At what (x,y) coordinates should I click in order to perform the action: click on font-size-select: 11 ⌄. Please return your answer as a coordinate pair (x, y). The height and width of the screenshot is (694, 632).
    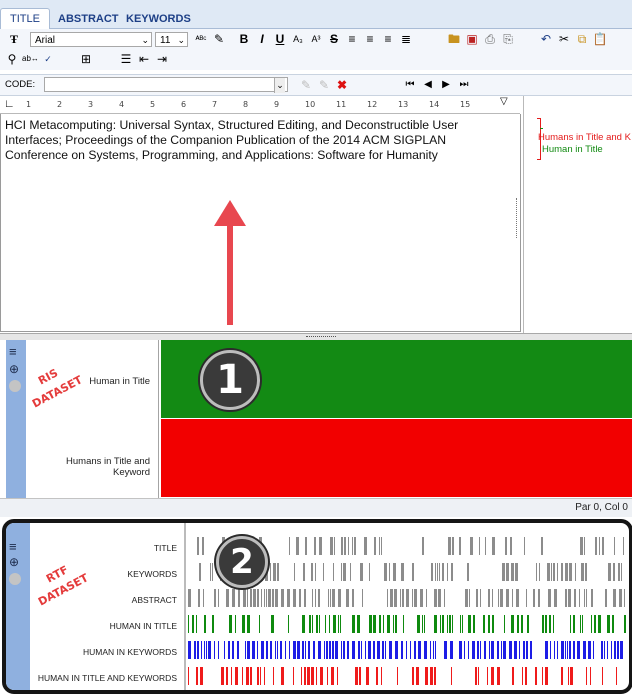
    Looking at the image, I should click on (171, 39).